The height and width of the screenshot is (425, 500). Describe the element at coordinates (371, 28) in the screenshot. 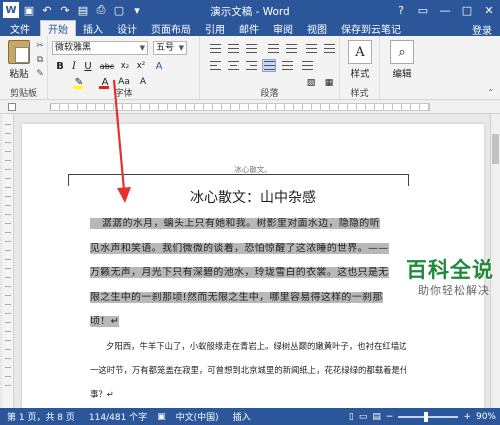

I see `tab-save-to-cloud: 保存到云笔记` at that location.